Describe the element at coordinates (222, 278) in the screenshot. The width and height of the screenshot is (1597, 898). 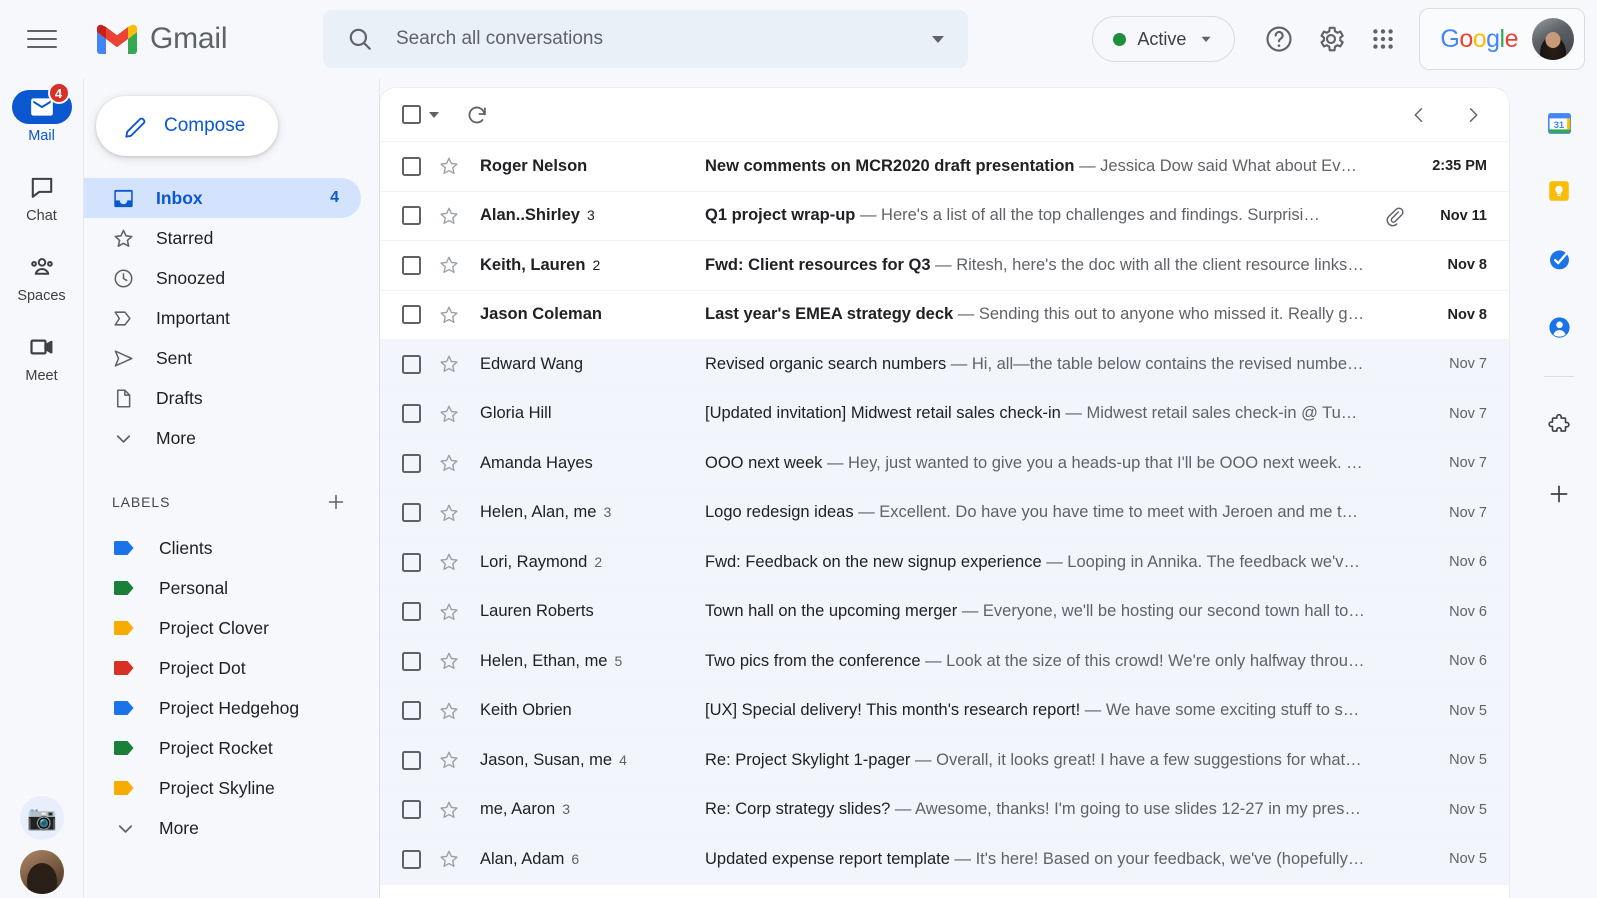
I see `sidebar-item-snoozed: Snoozed` at that location.